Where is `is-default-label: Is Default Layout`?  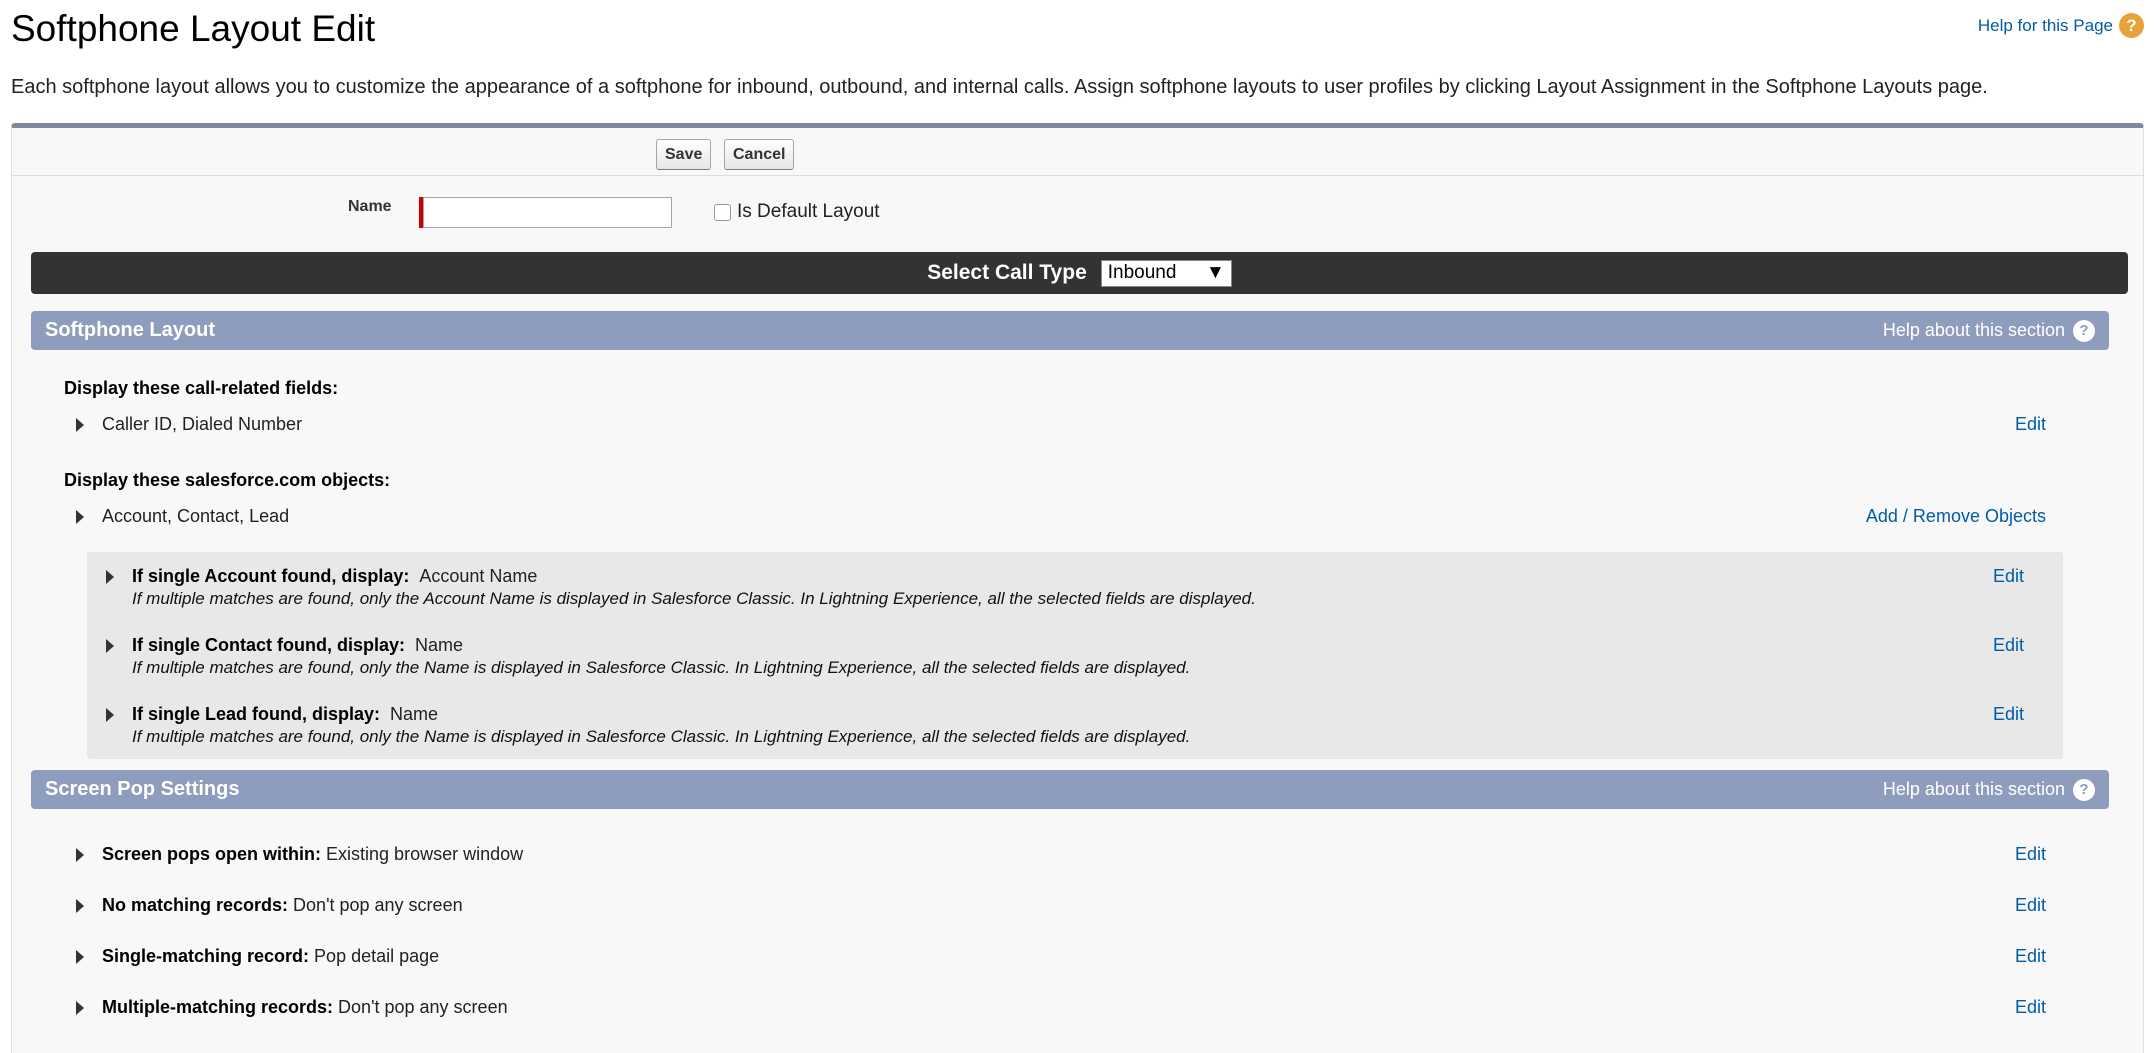 is-default-label: Is Default Layout is located at coordinates (808, 211).